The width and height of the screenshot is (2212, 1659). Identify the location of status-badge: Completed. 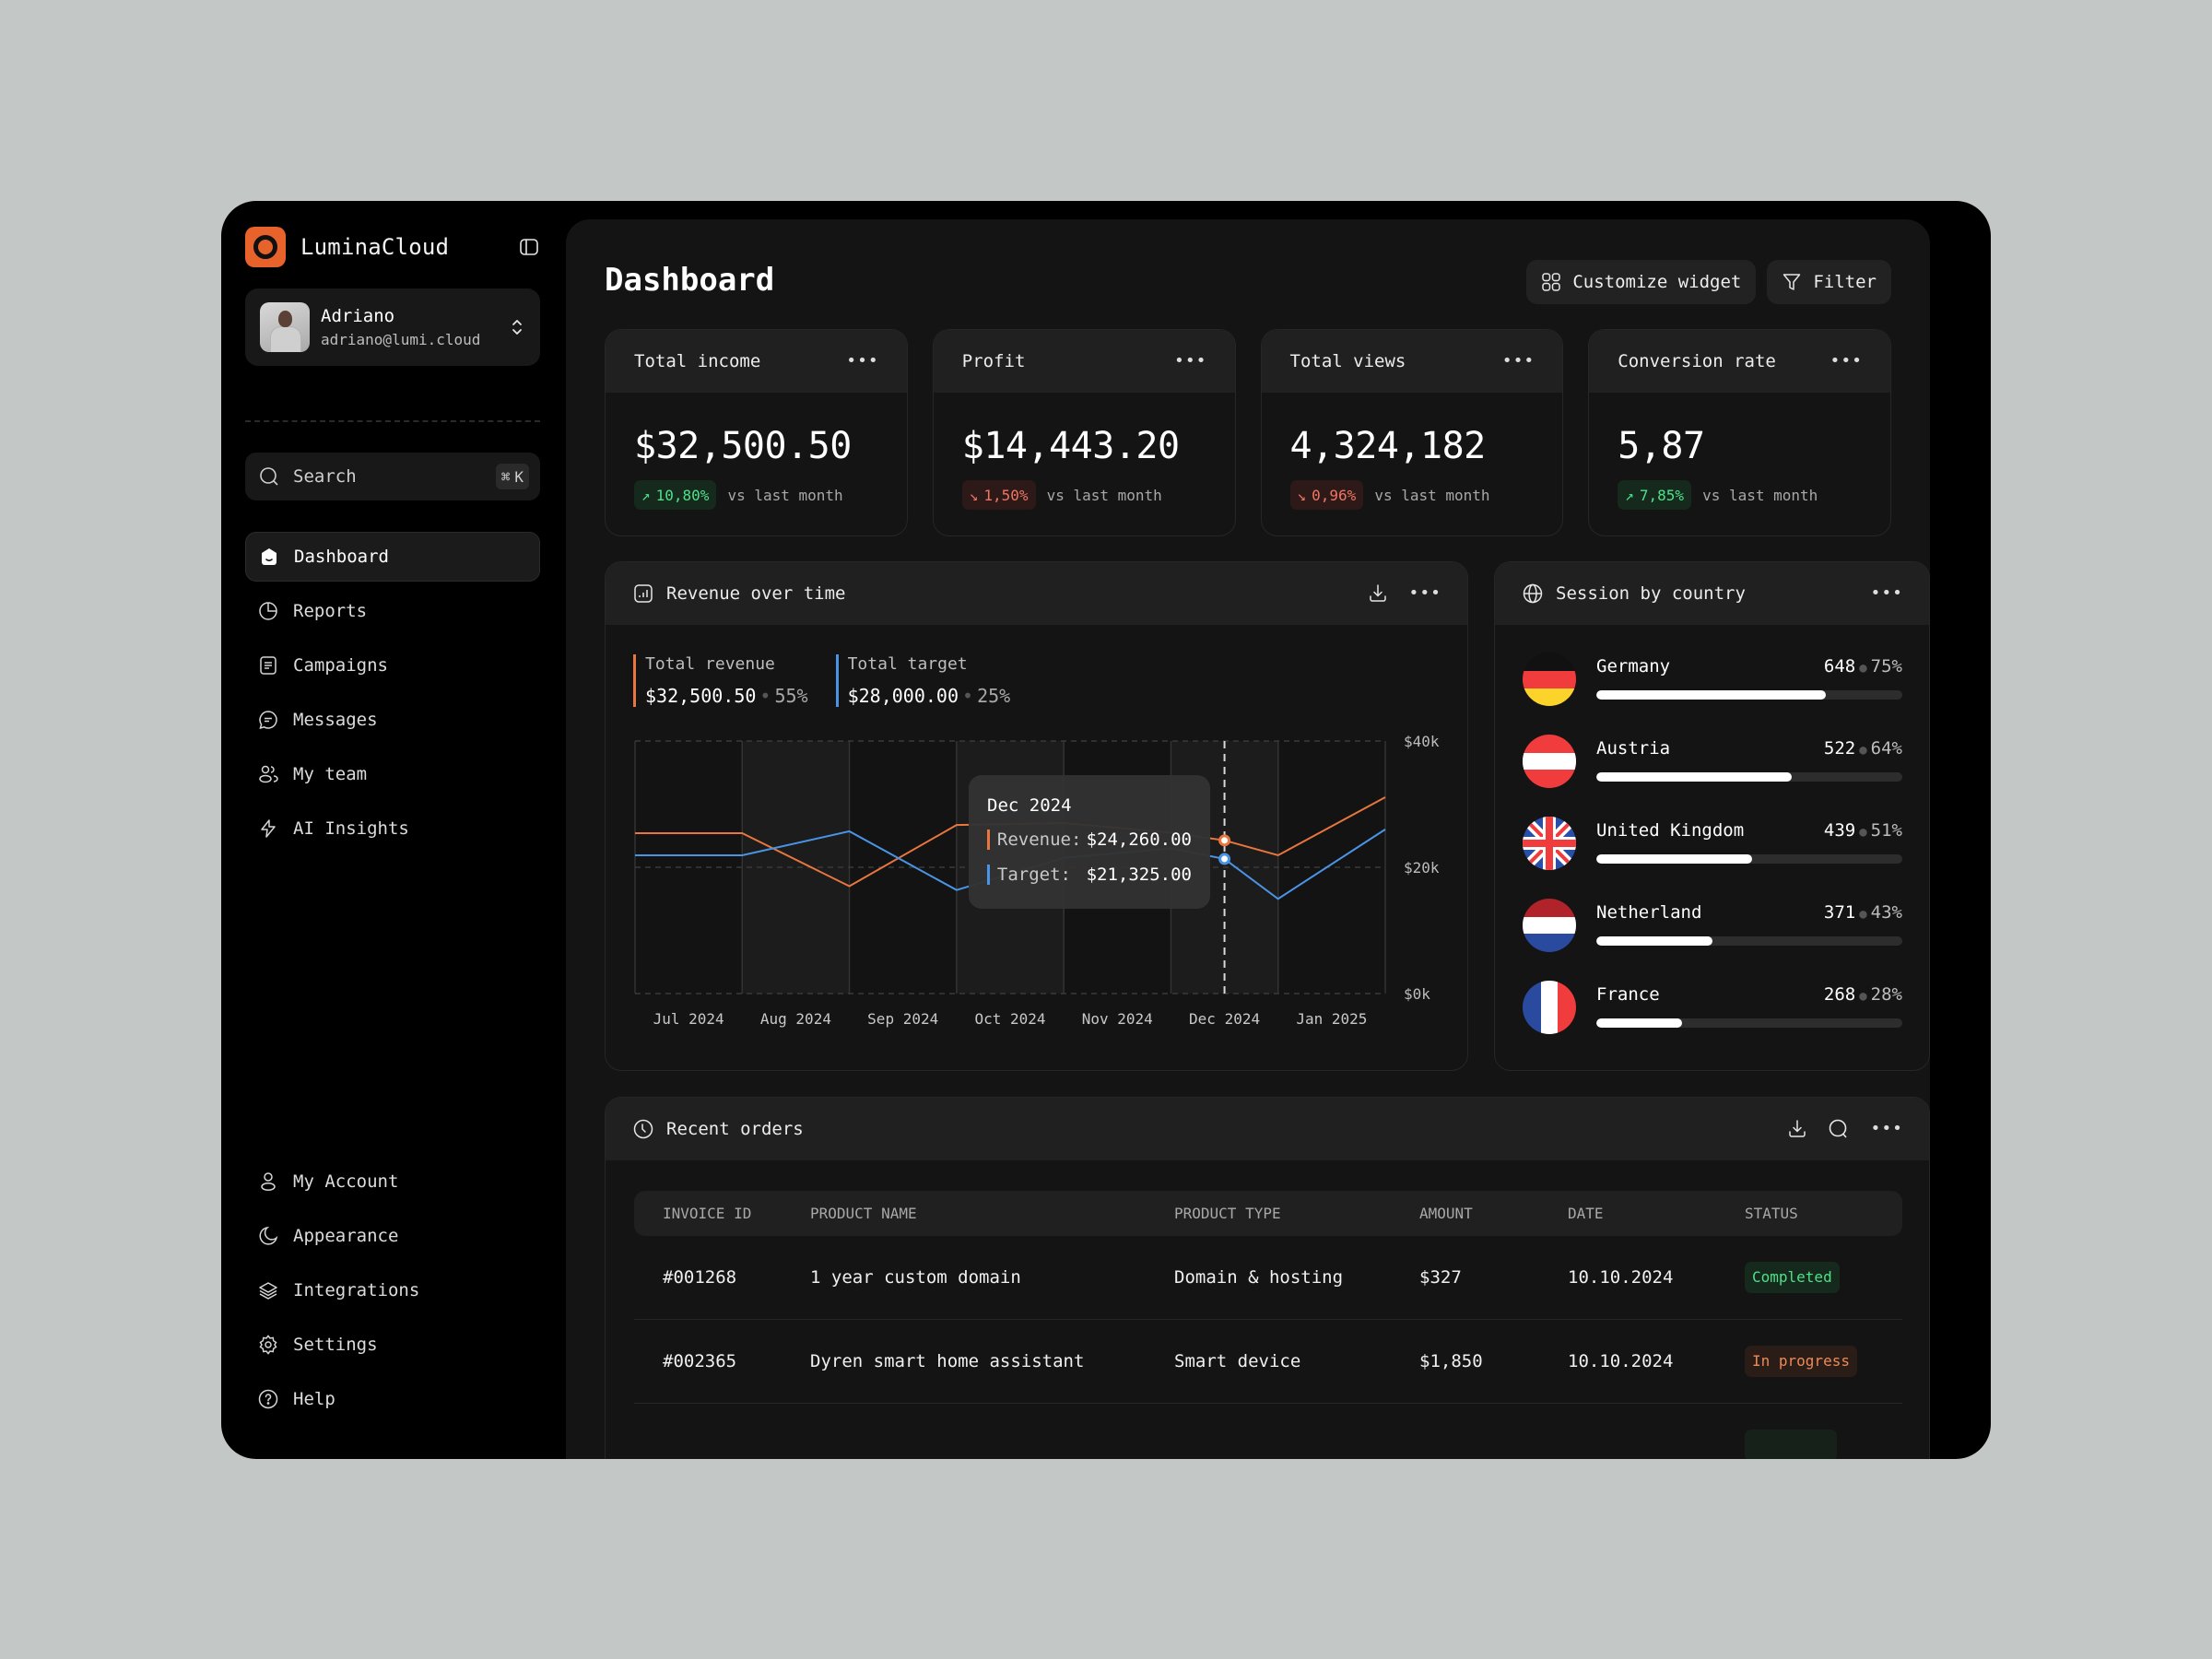
(1792, 1277).